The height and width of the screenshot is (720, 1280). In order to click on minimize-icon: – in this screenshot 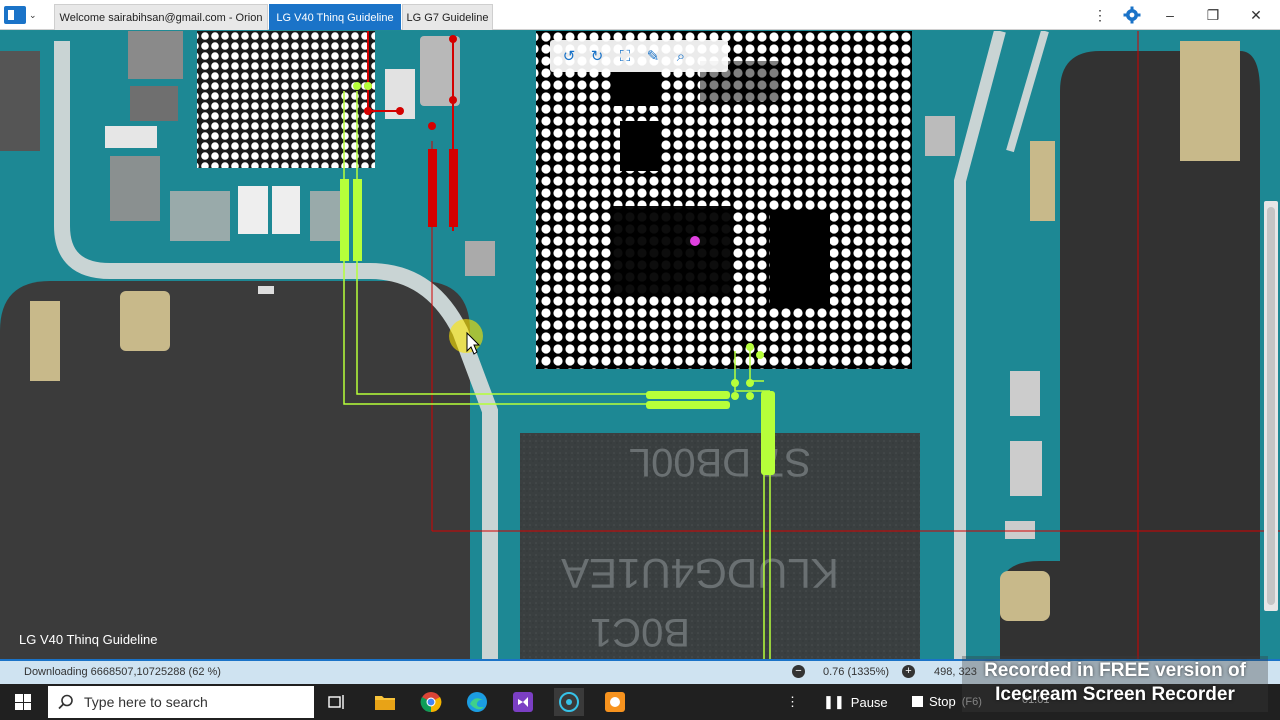, I will do `click(1170, 15)`.